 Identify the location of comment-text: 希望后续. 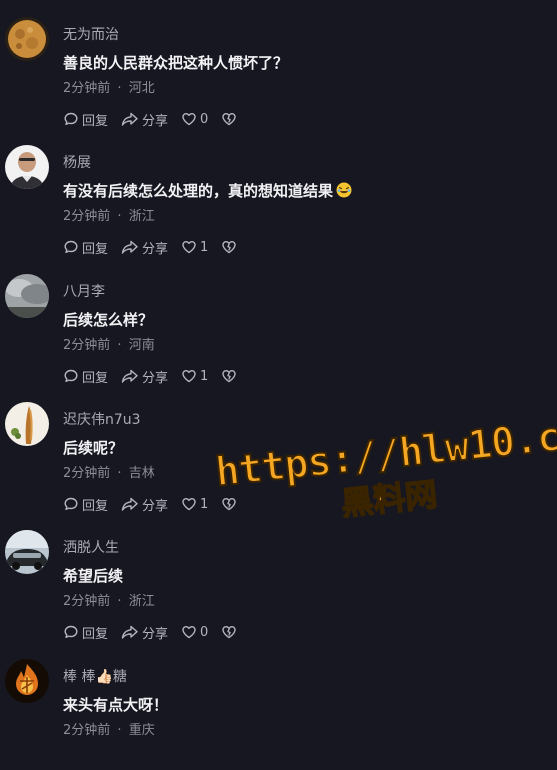
(93, 576).